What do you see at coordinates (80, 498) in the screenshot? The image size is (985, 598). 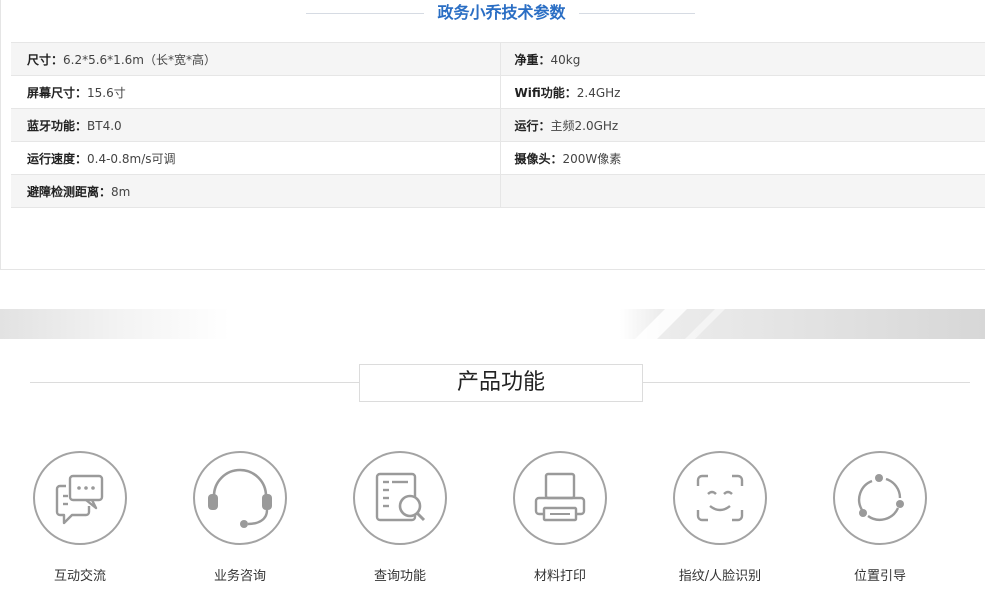 I see `chat-bubbles-icon` at bounding box center [80, 498].